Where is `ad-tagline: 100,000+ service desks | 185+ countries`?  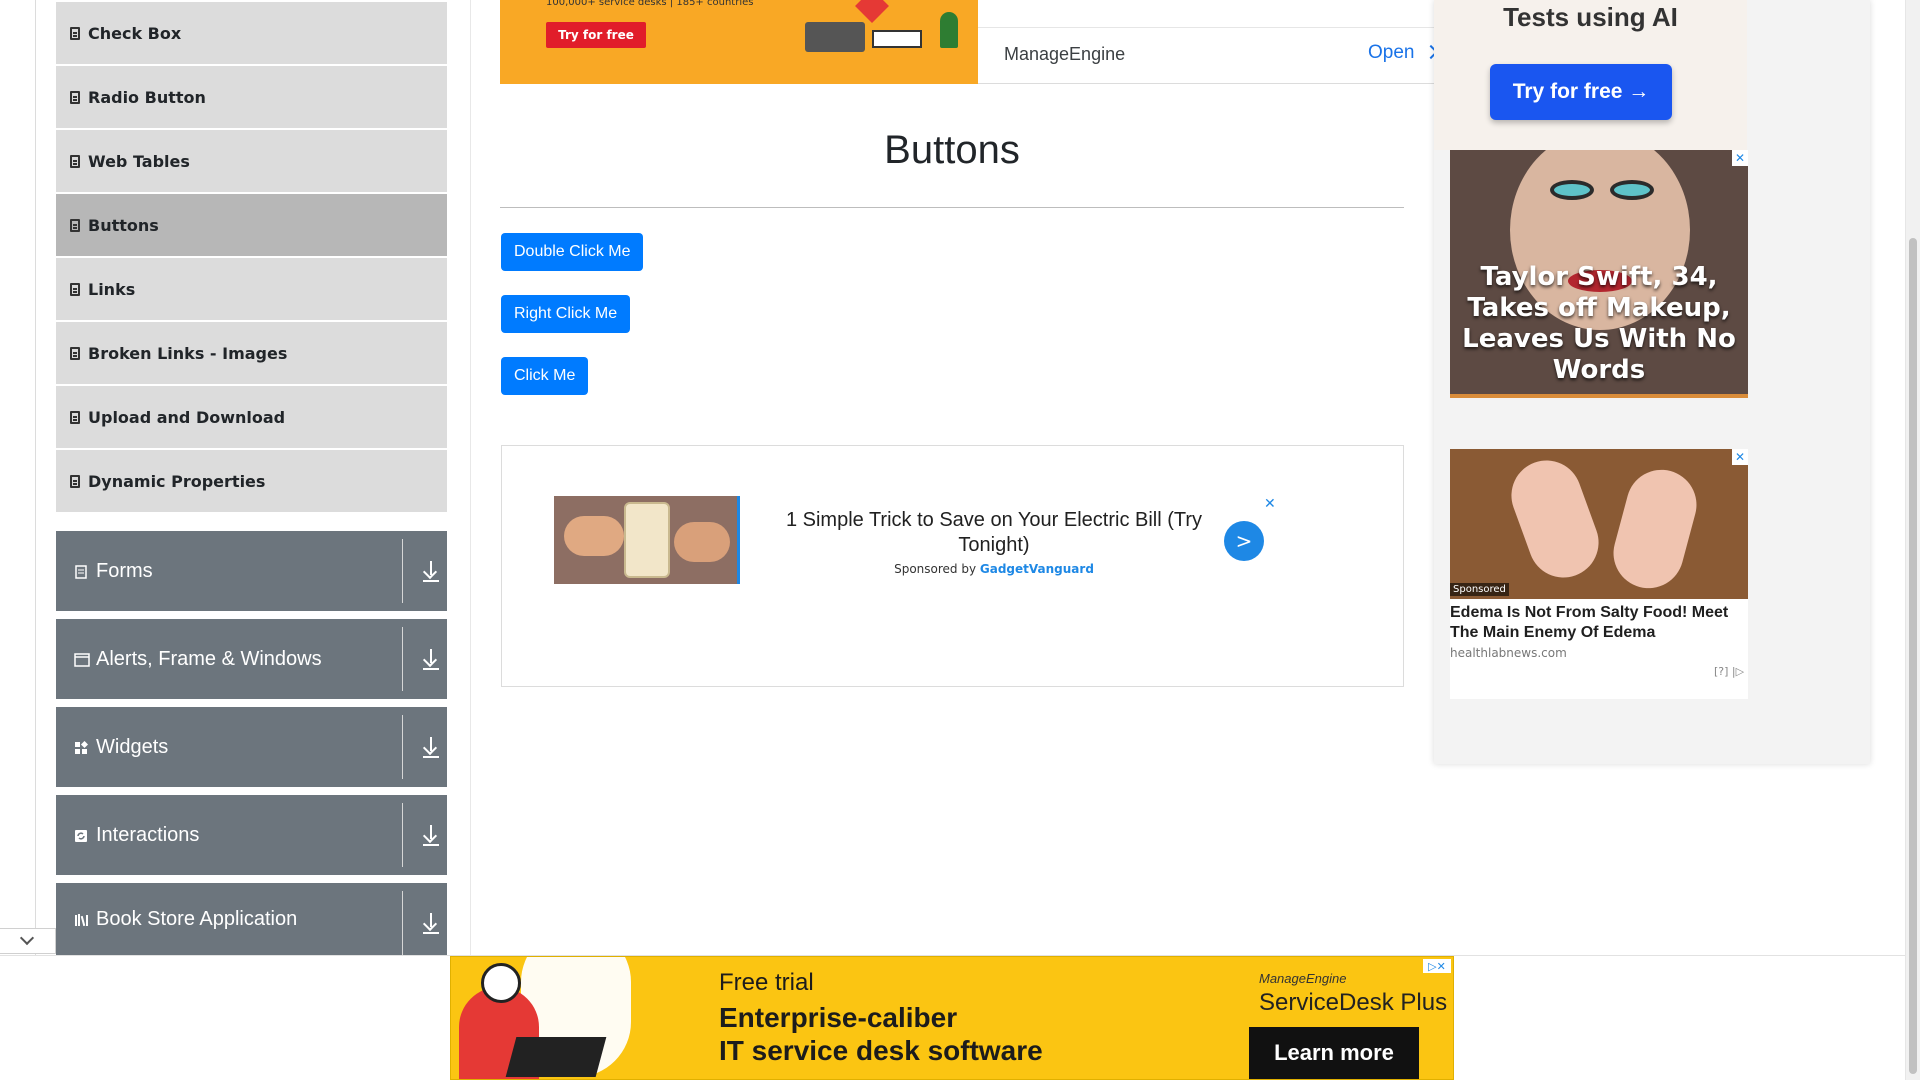
ad-tagline: 100,000+ service desks | 185+ countries is located at coordinates (650, 4).